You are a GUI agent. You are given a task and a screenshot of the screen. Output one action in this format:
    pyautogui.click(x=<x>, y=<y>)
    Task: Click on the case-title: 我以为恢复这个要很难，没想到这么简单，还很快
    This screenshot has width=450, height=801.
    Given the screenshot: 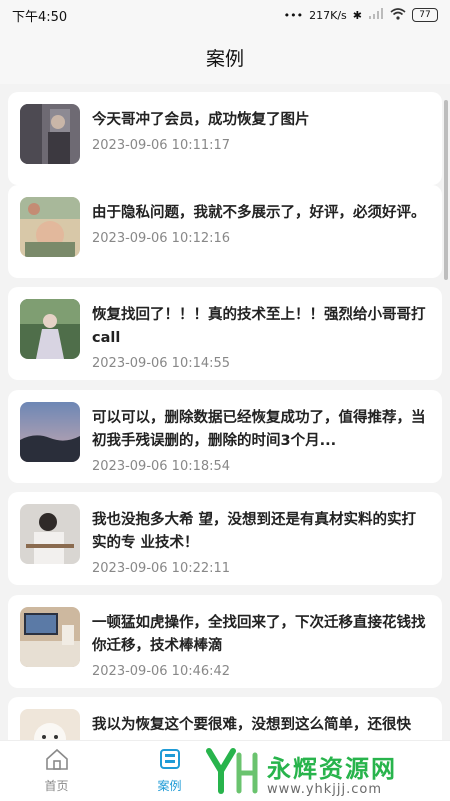 What is the action you would take?
    pyautogui.click(x=251, y=725)
    